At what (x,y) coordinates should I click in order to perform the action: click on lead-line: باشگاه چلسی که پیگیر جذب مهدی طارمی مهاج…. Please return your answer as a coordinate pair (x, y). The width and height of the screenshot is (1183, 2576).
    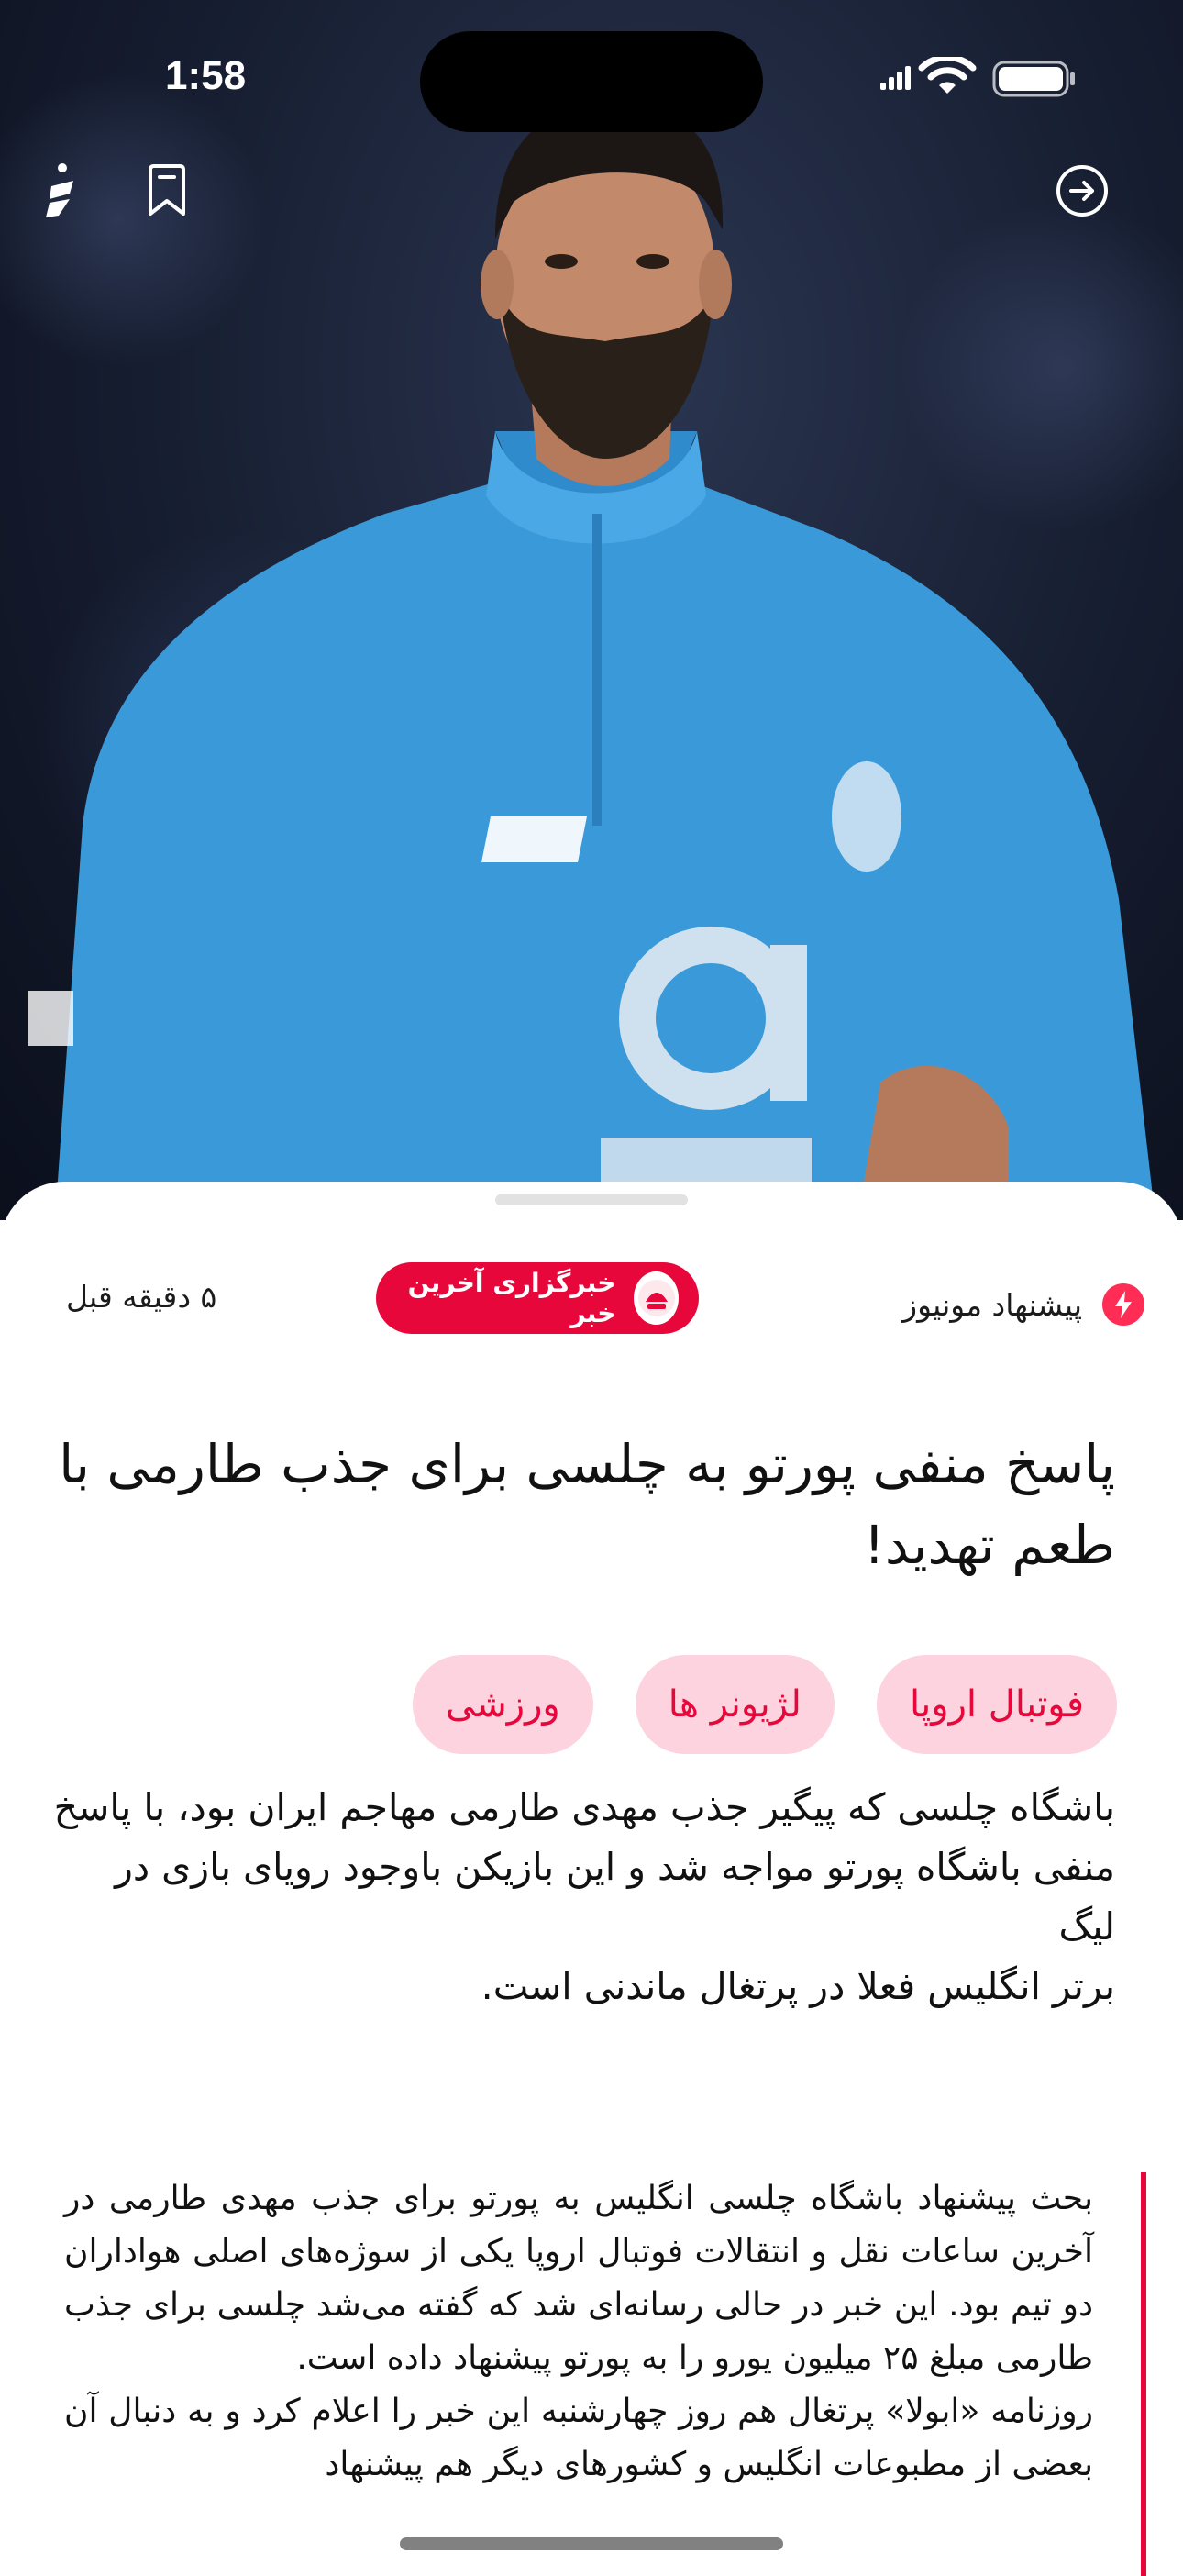
    Looking at the image, I should click on (584, 1807).